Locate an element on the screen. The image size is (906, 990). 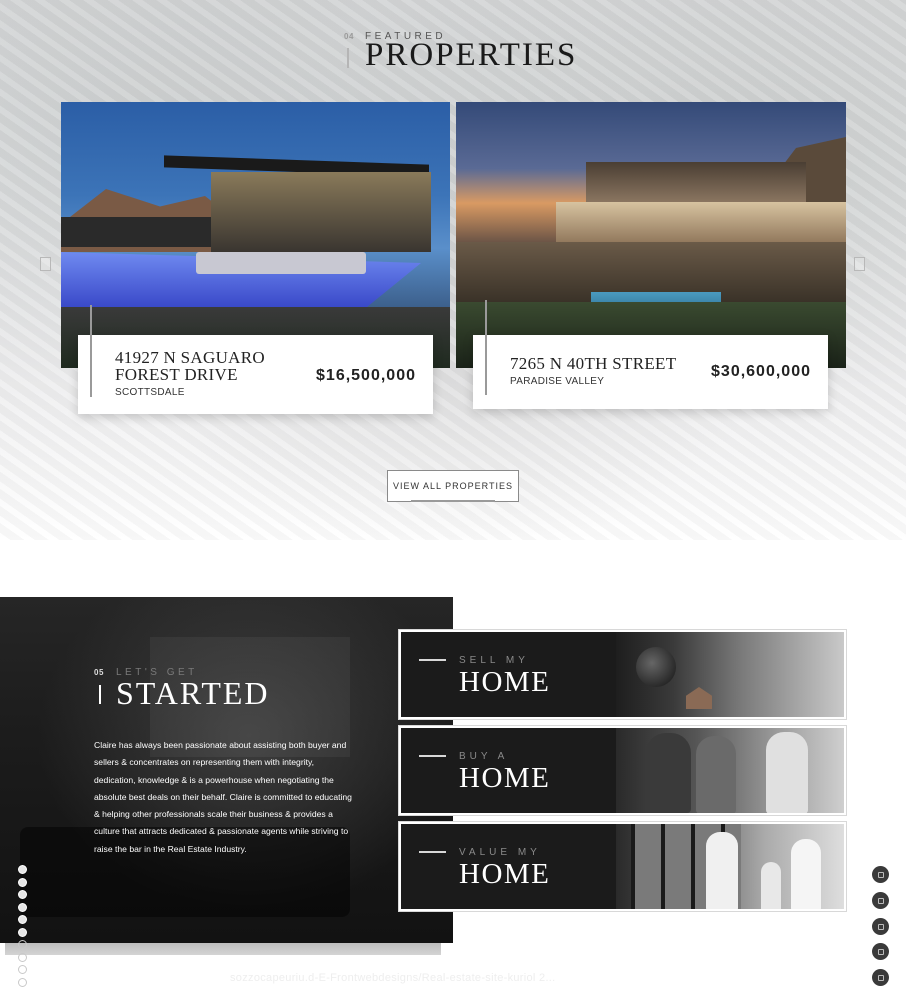
section-nav-dots is located at coordinates (22, 927).